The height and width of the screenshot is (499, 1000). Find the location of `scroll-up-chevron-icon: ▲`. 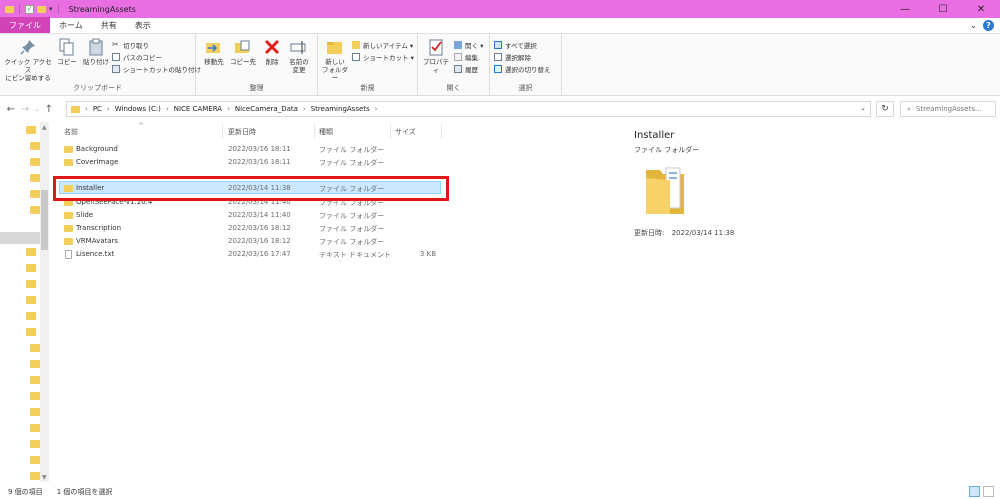

scroll-up-chevron-icon: ▲ is located at coordinates (44, 127).